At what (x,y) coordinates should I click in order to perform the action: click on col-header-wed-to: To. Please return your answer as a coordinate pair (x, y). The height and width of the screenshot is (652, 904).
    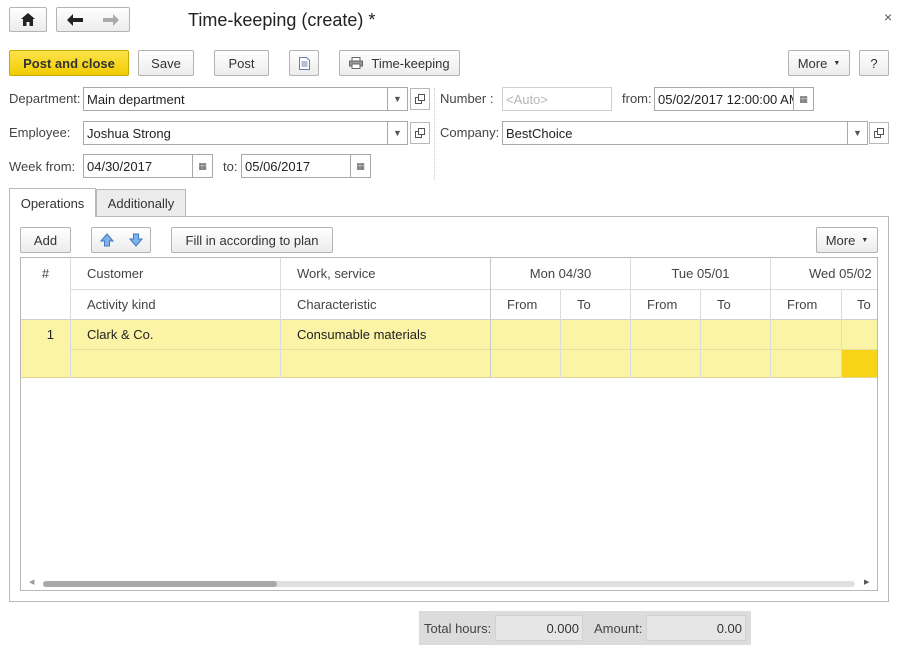
    Looking at the image, I should click on (864, 304).